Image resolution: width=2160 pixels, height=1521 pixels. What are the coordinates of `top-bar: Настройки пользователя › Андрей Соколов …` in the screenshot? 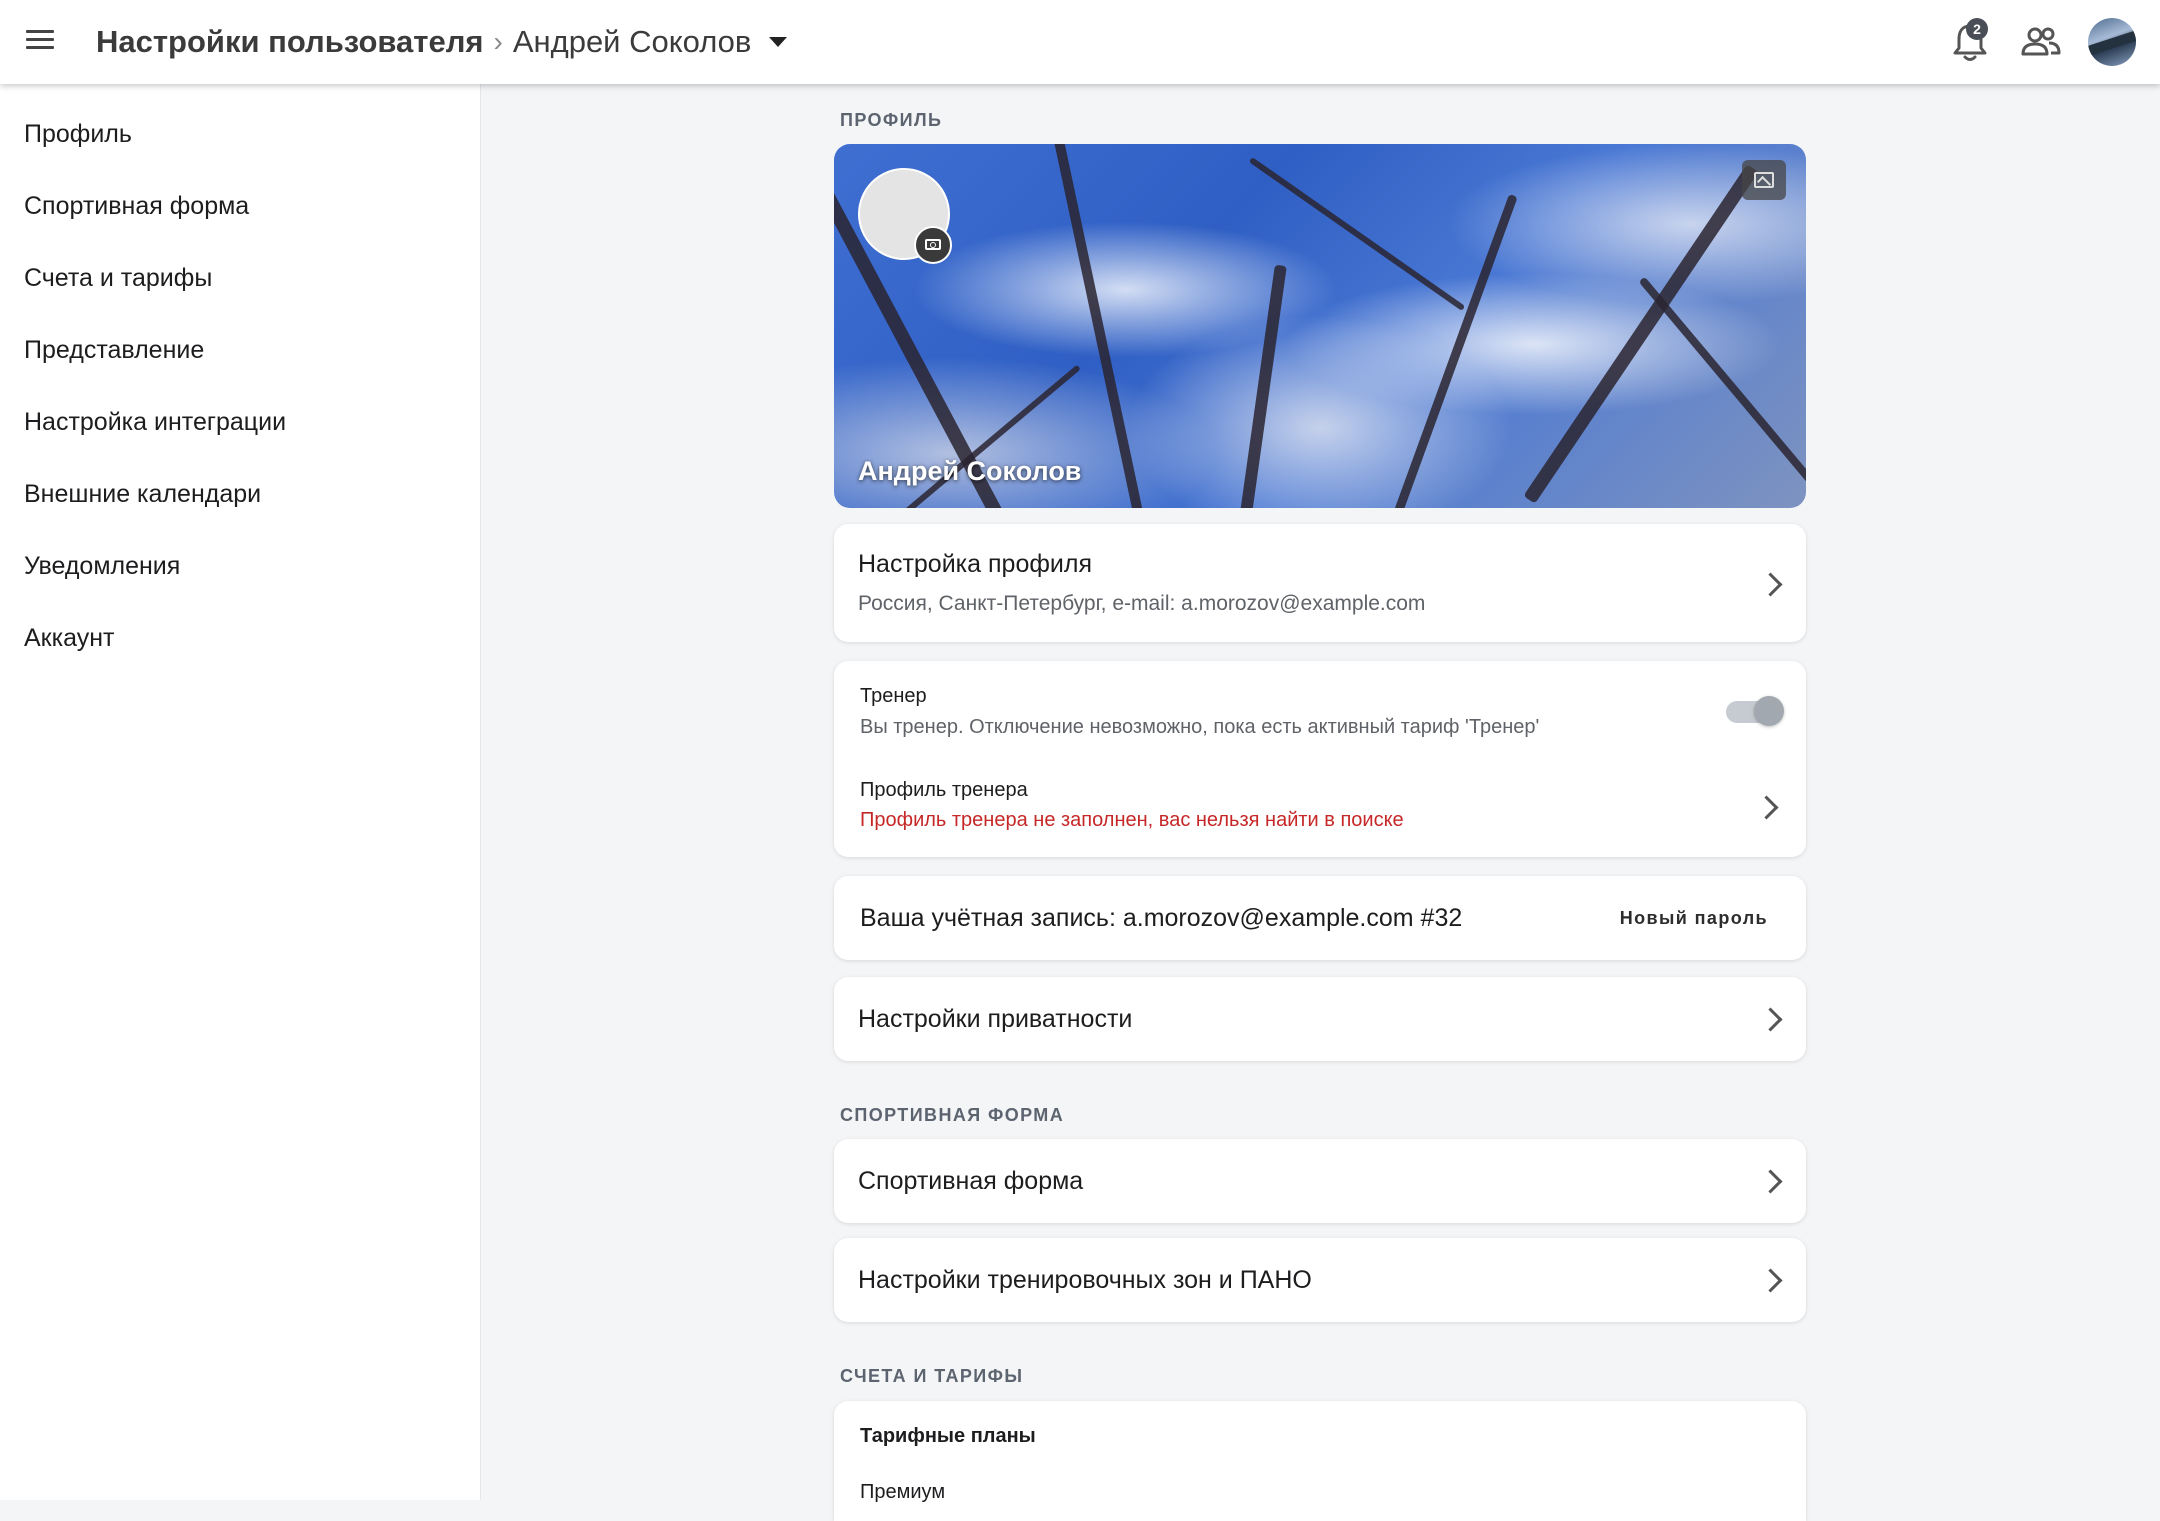 It's located at (1080, 42).